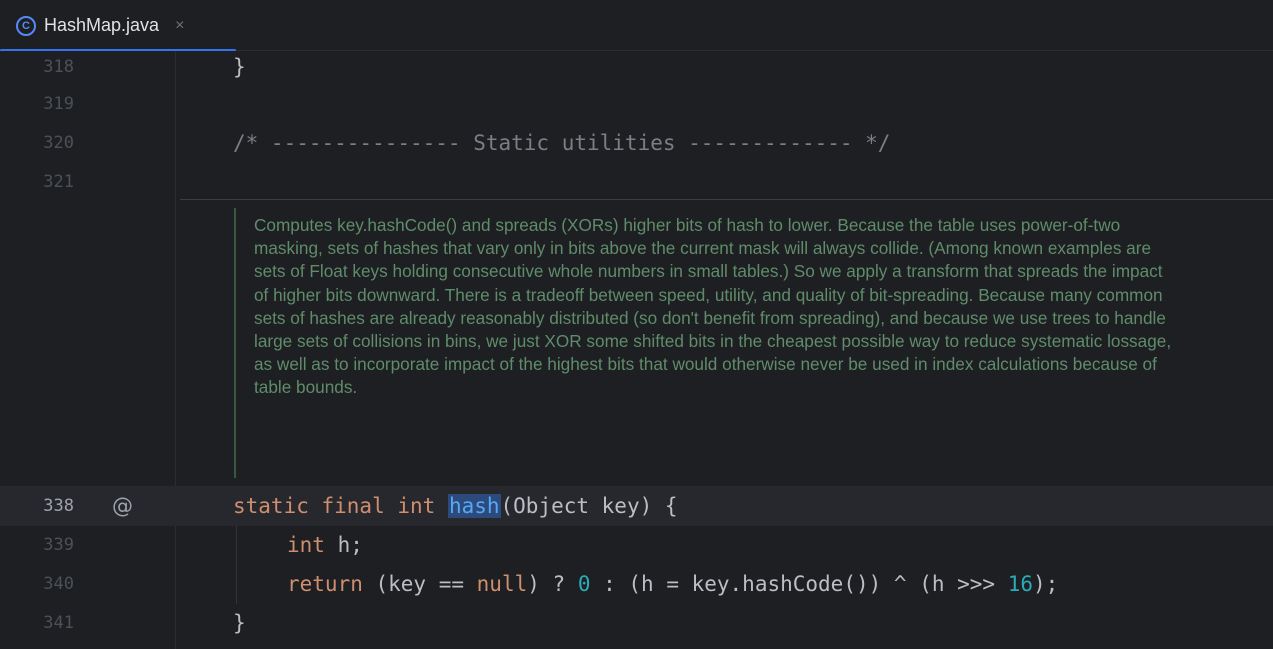  What do you see at coordinates (419, 584) in the screenshot?
I see `code-part: (key ==` at bounding box center [419, 584].